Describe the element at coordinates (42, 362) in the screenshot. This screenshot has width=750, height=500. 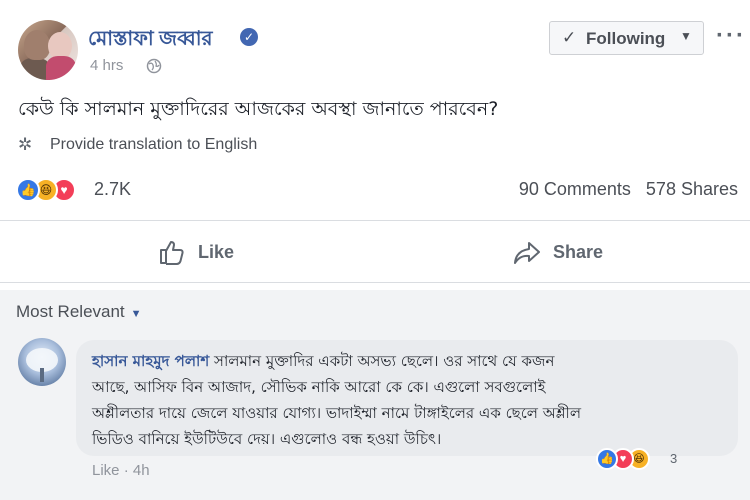
I see `commenter-avatar` at that location.